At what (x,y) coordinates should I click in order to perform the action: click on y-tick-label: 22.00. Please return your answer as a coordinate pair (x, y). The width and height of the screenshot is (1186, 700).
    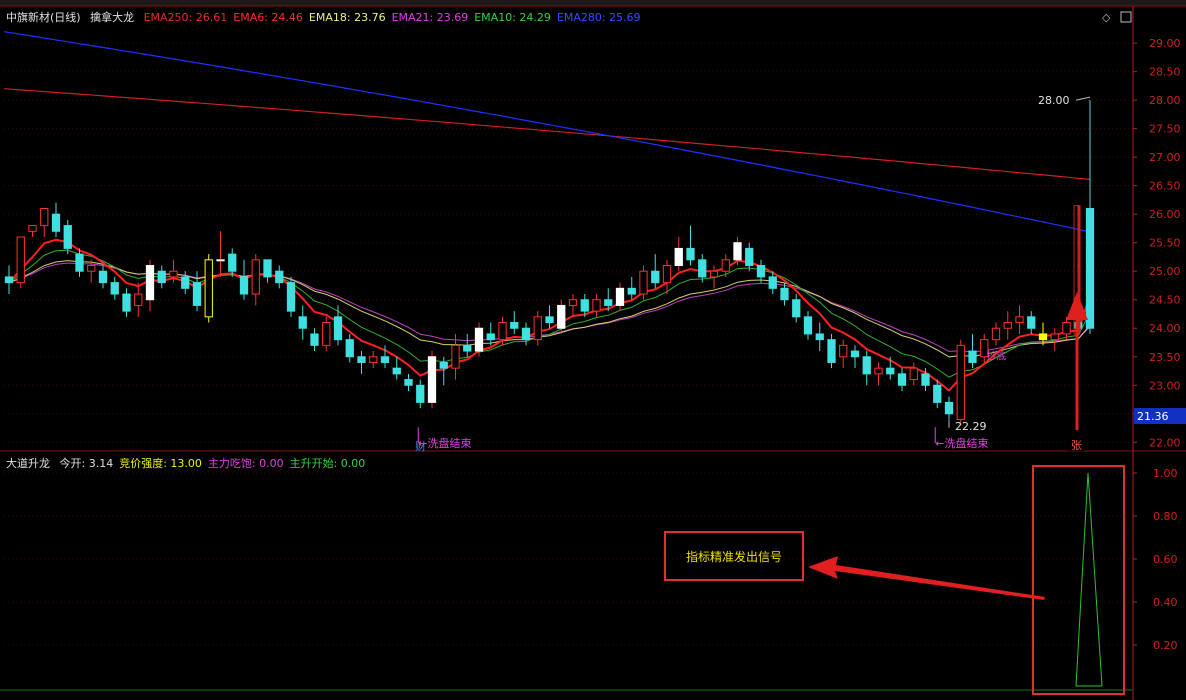
    Looking at the image, I should click on (1165, 442).